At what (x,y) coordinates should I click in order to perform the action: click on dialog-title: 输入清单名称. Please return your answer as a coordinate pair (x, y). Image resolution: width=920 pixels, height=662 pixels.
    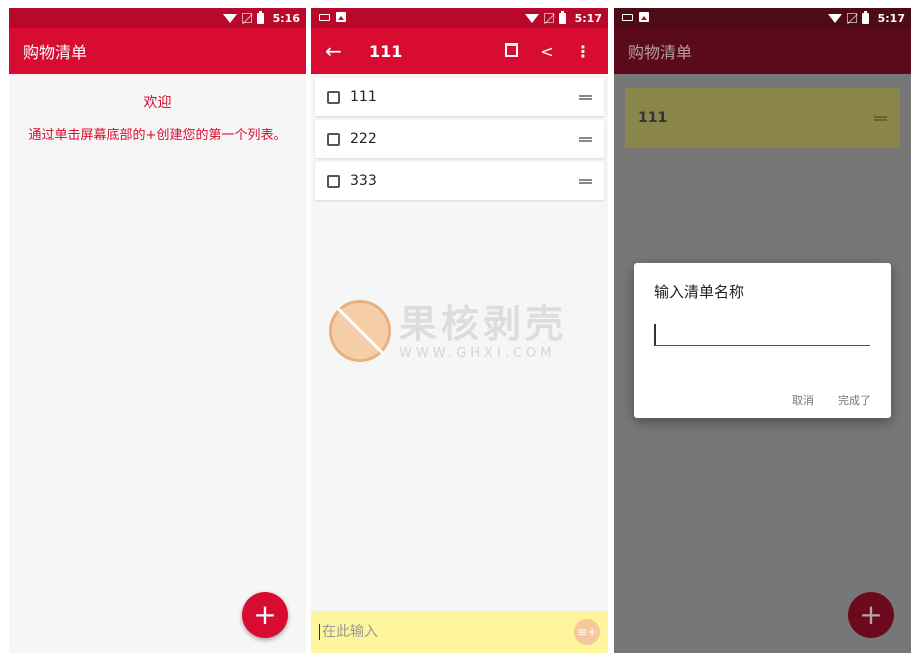
    Looking at the image, I should click on (699, 292).